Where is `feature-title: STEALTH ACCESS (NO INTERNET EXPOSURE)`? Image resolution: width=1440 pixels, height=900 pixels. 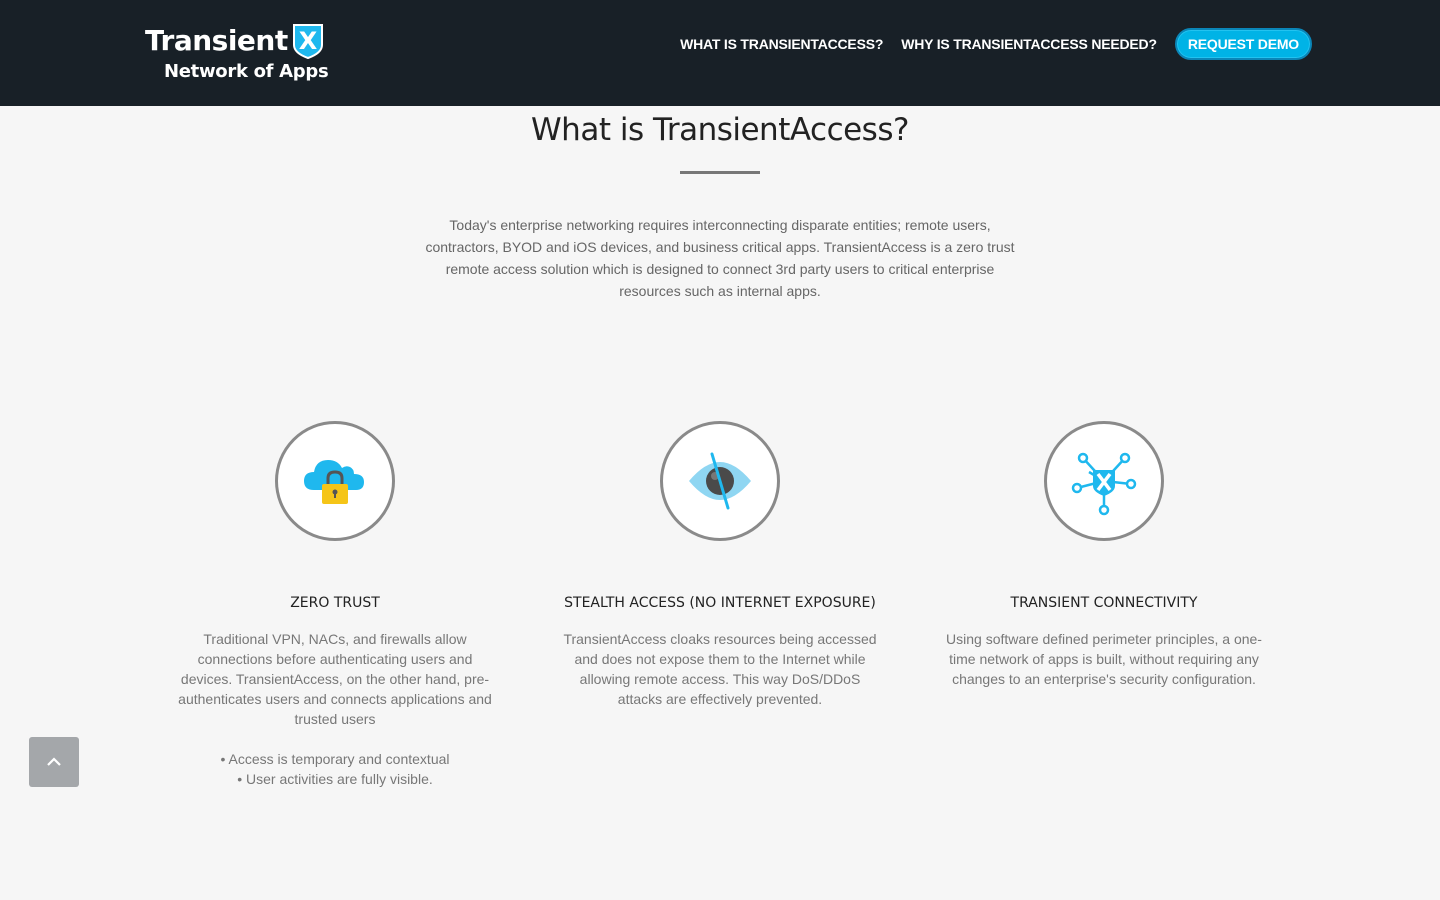
feature-title: STEALTH ACCESS (NO INTERNET EXPOSURE) is located at coordinates (720, 603).